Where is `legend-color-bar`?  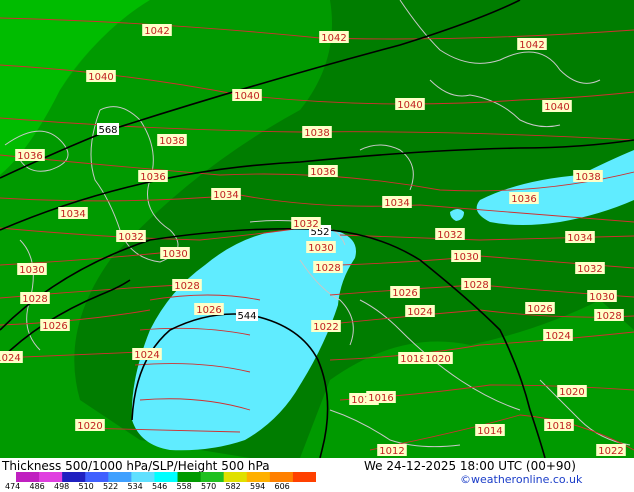
legend-color-bar is located at coordinates (166, 477).